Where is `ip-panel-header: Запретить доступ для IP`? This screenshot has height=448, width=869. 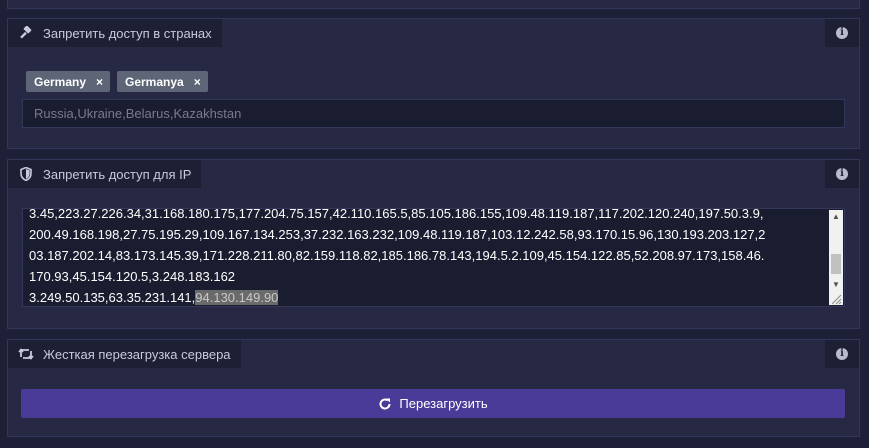
ip-panel-header: Запретить доступ для IP is located at coordinates (105, 174).